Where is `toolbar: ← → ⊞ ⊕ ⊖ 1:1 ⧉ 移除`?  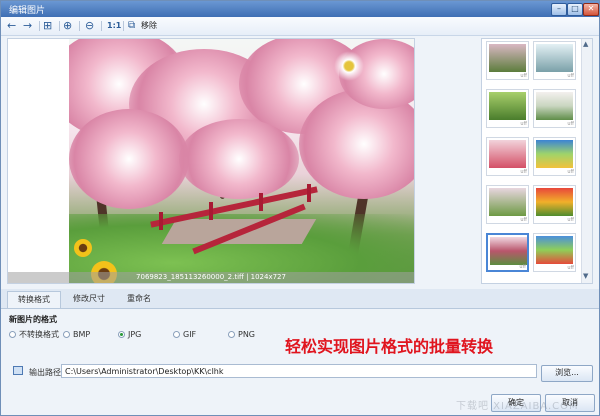
toolbar: ← → ⊞ ⊕ ⊖ 1:1 ⧉ 移除 is located at coordinates (300, 26).